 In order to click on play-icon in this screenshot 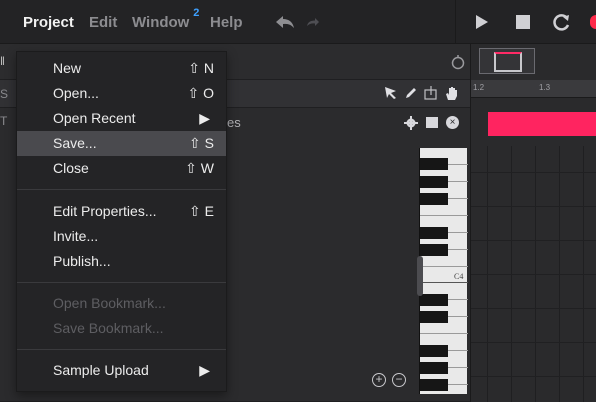, I will do `click(482, 22)`.